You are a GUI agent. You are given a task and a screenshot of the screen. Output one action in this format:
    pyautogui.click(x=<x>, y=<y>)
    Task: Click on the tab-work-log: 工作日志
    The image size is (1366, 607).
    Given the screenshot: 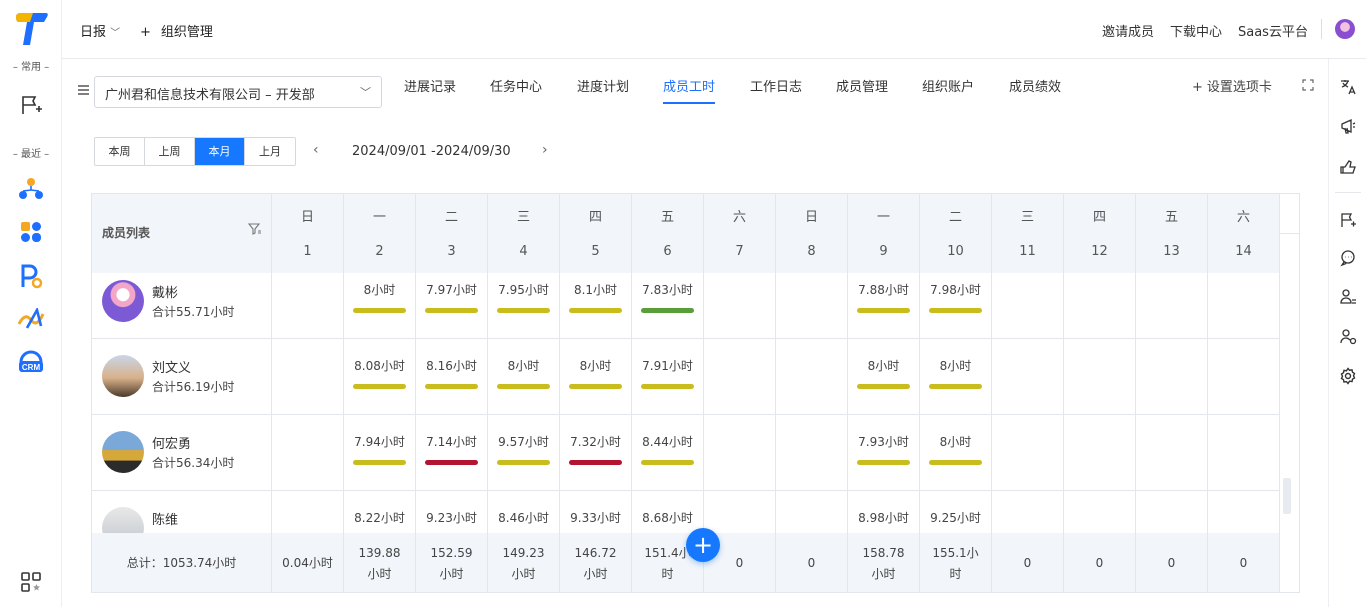 What is the action you would take?
    pyautogui.click(x=776, y=85)
    